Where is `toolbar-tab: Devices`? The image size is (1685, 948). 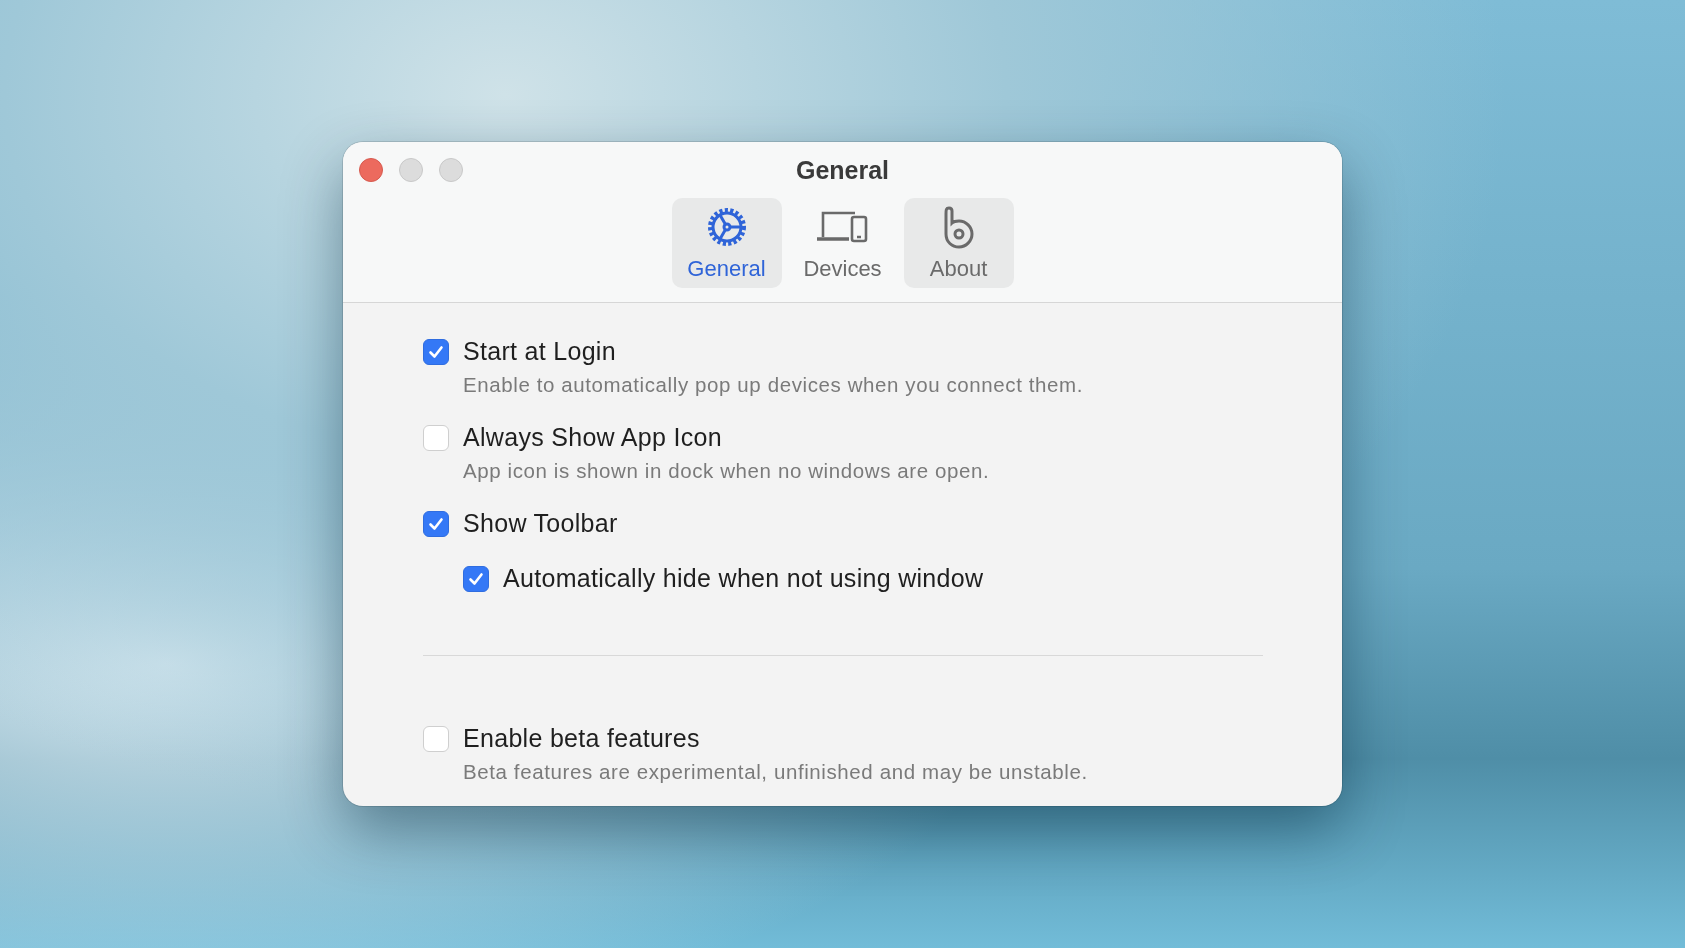 toolbar-tab: Devices is located at coordinates (842, 243).